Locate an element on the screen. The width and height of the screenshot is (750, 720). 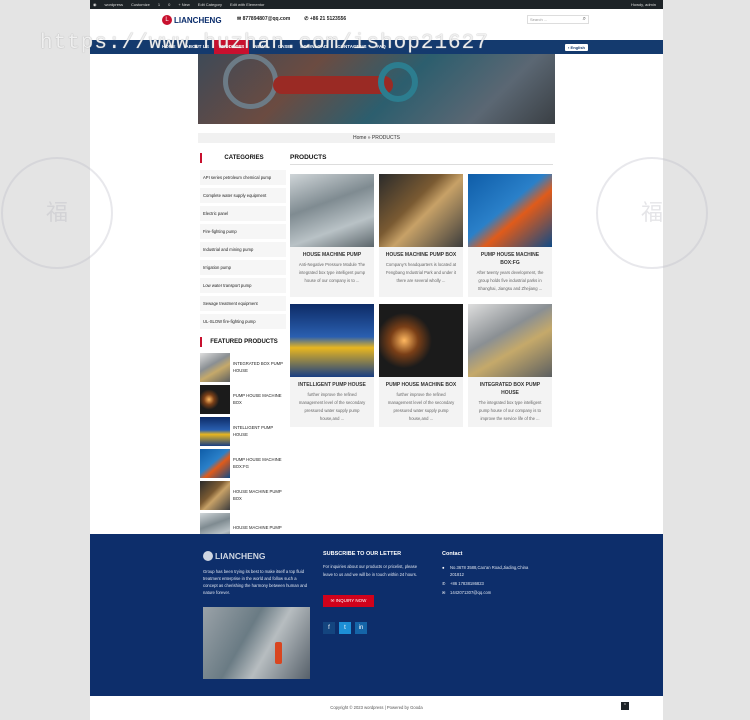
nav-about-us: ABOUT US is located at coordinates (198, 47).